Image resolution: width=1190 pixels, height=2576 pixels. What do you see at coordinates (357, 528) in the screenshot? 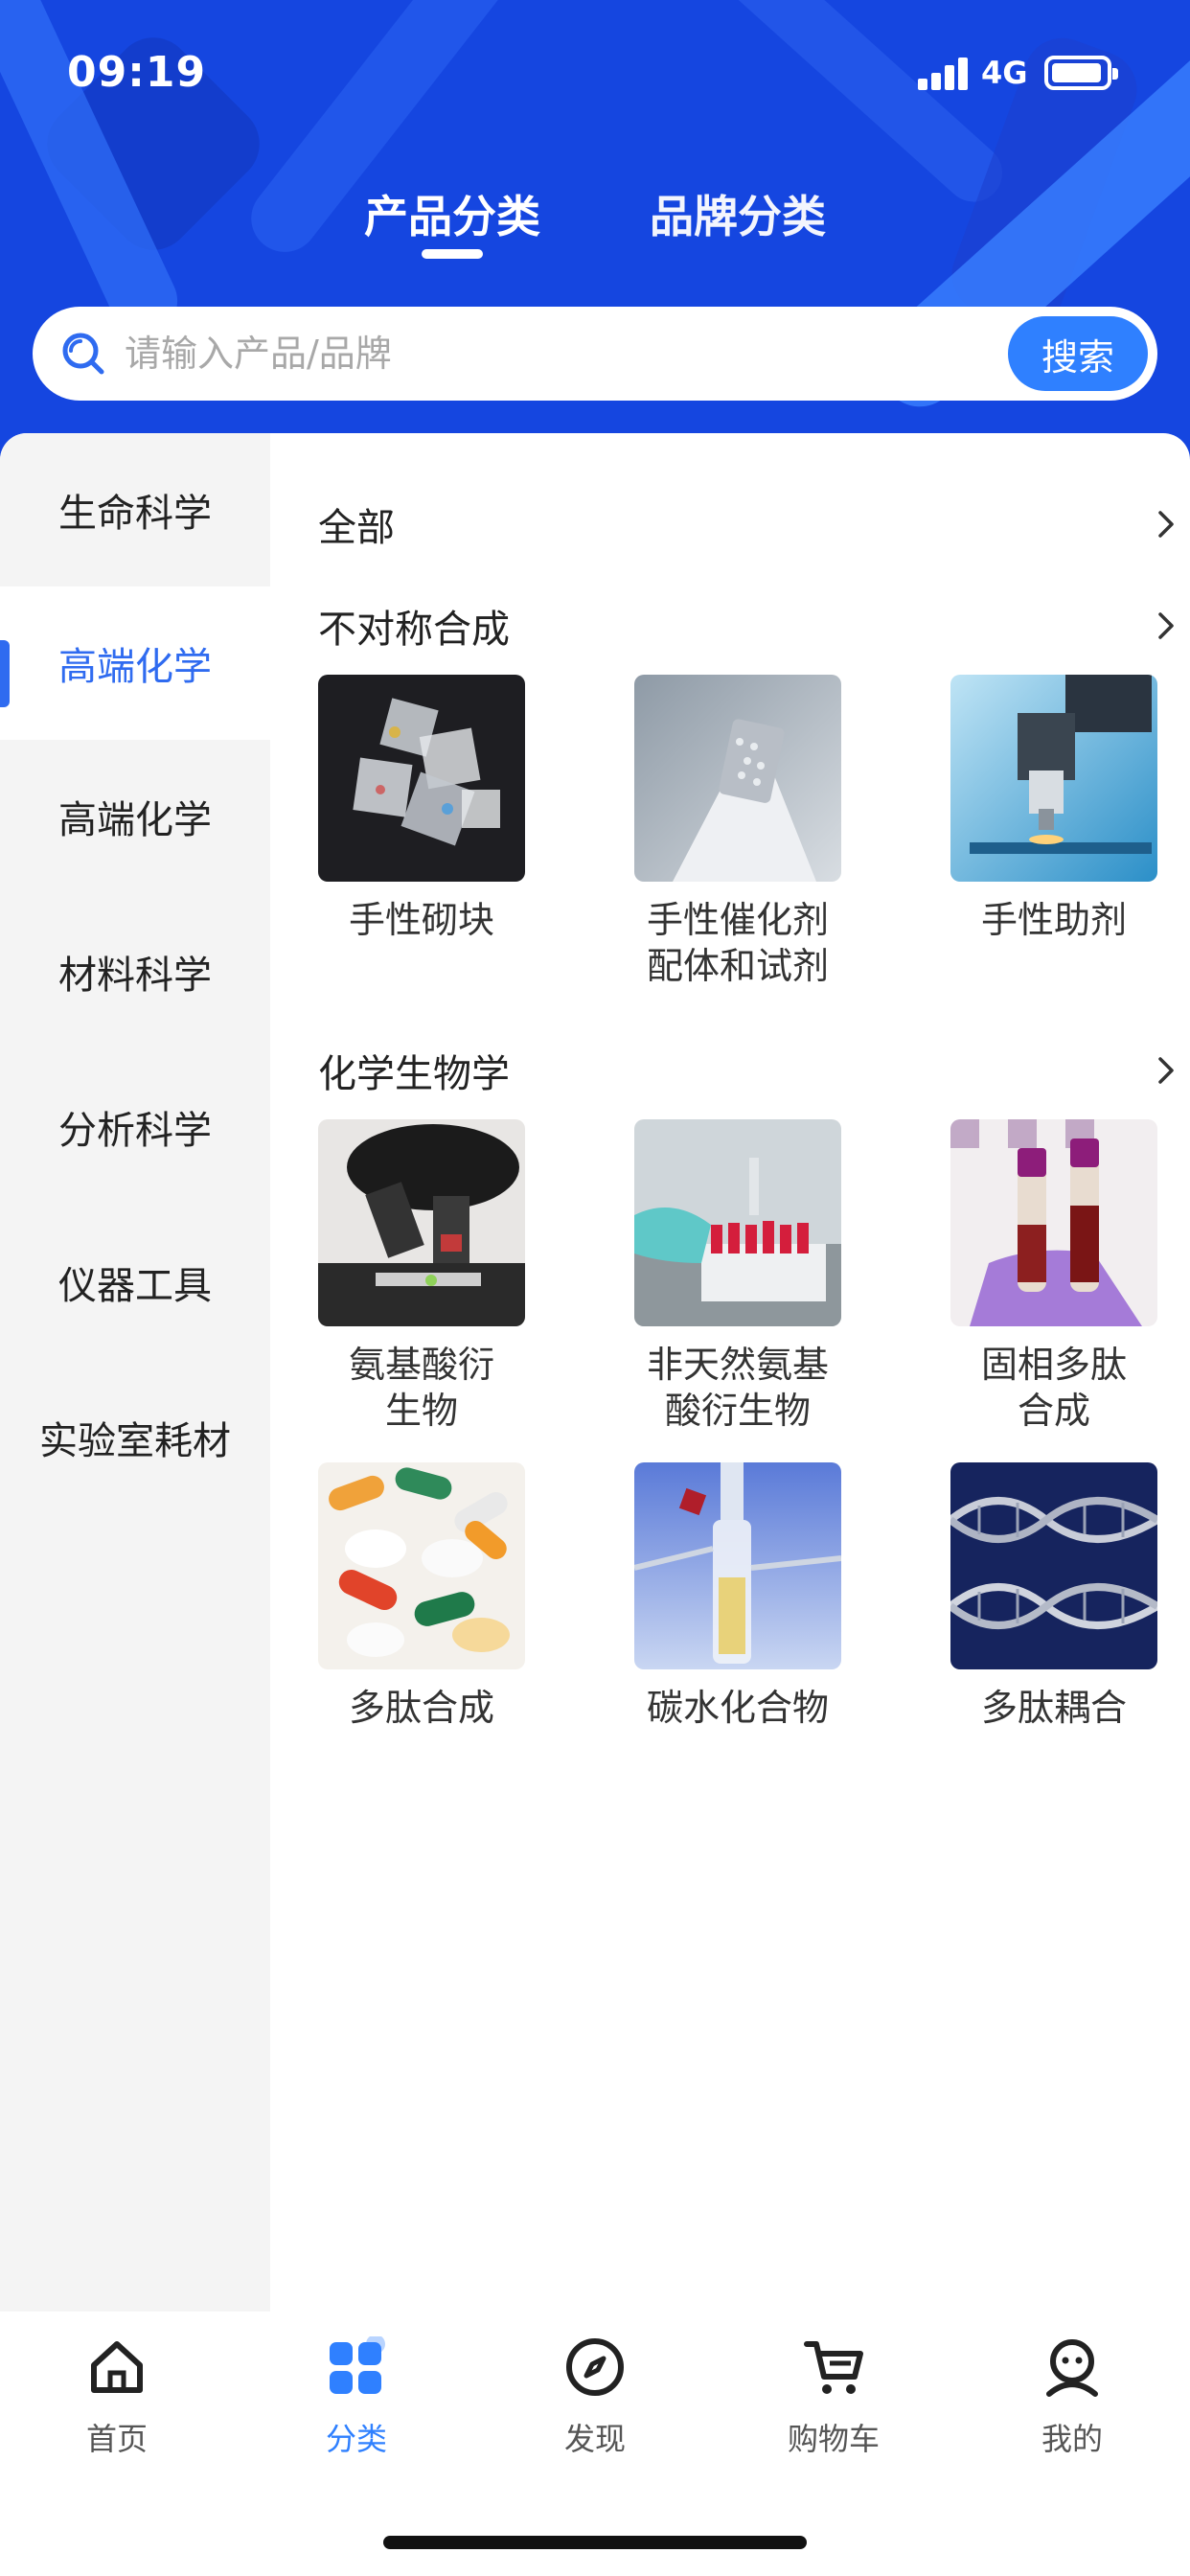
I see `all-categories-label: 全部` at bounding box center [357, 528].